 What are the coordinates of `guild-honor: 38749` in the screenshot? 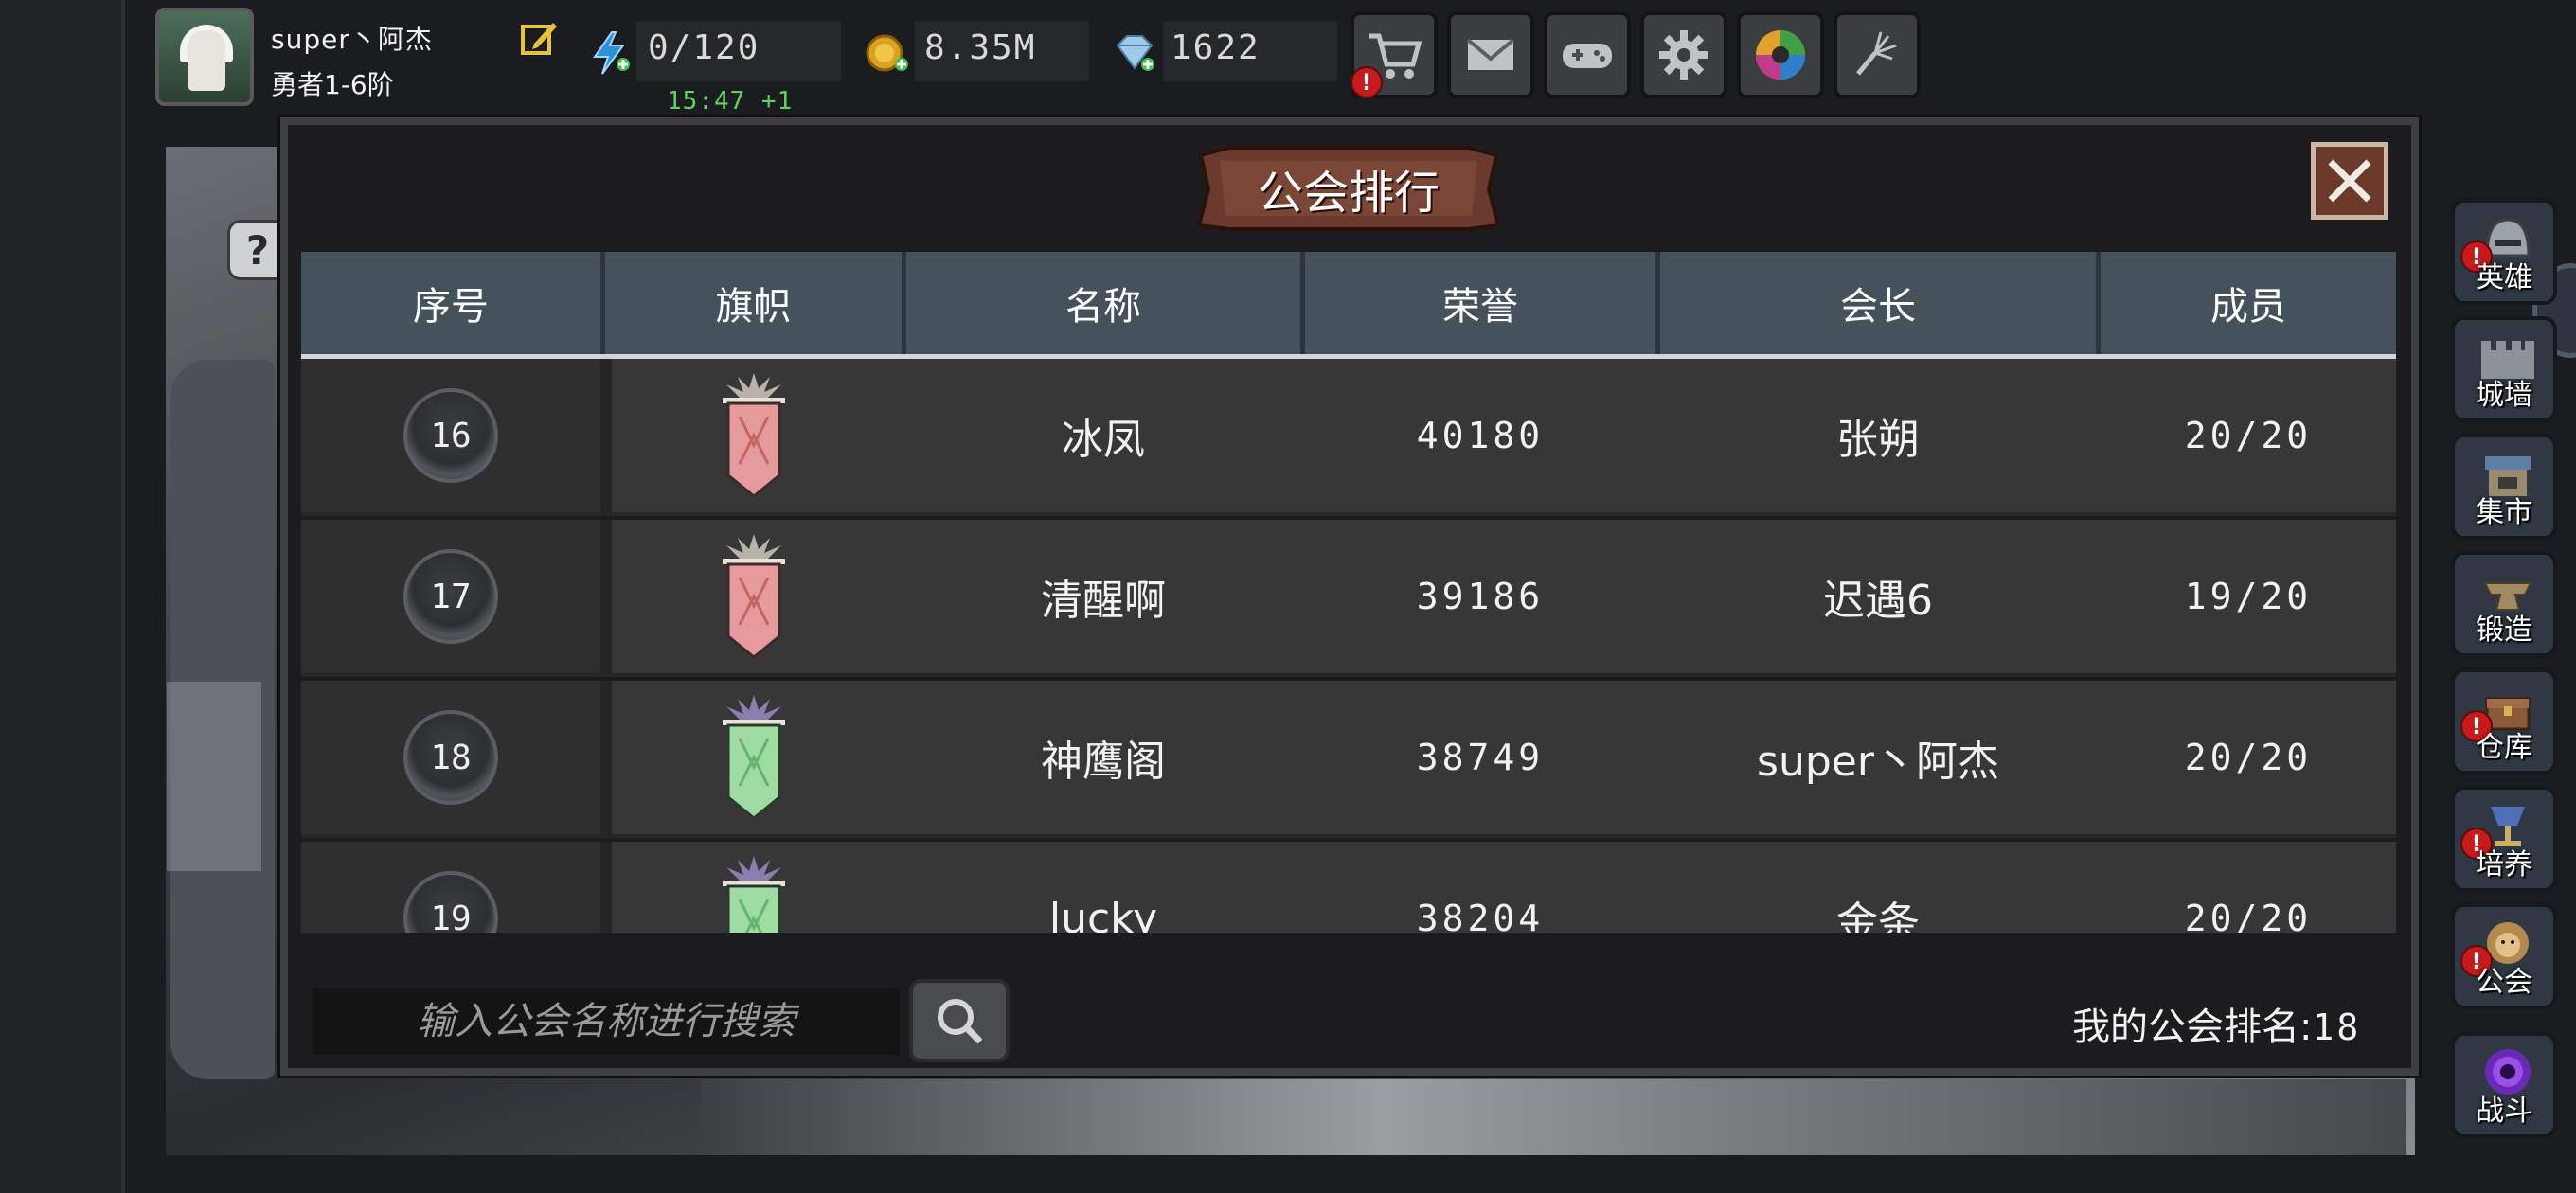 It's located at (1480, 757).